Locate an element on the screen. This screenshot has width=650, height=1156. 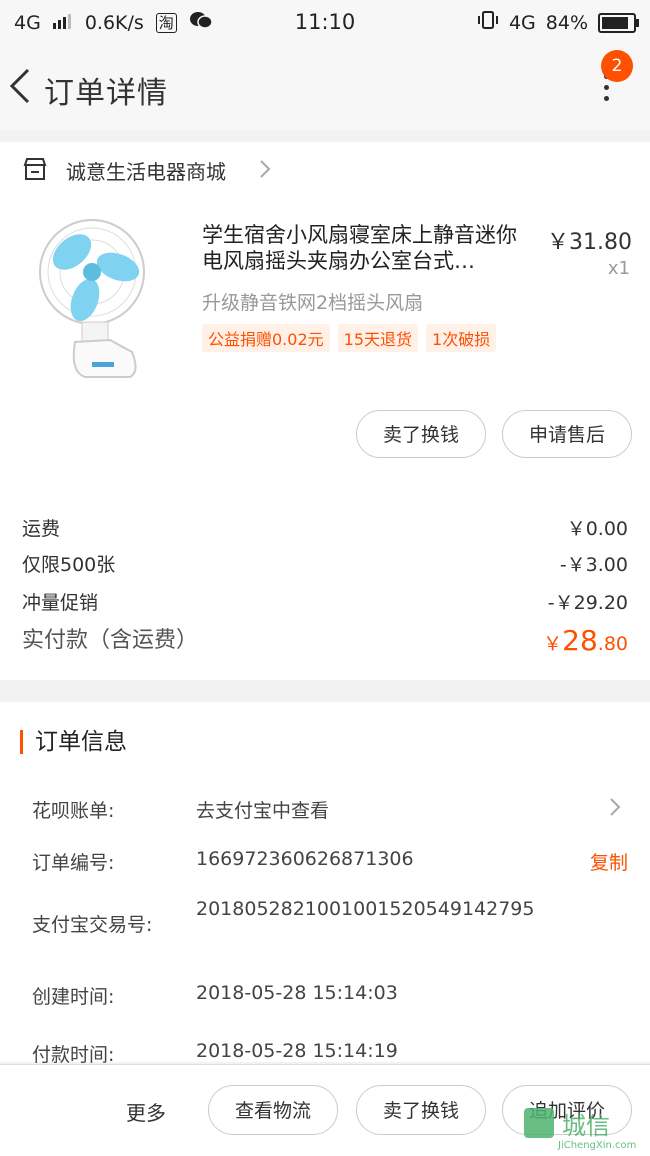
fee-label: 冲量促销 is located at coordinates (60, 603).